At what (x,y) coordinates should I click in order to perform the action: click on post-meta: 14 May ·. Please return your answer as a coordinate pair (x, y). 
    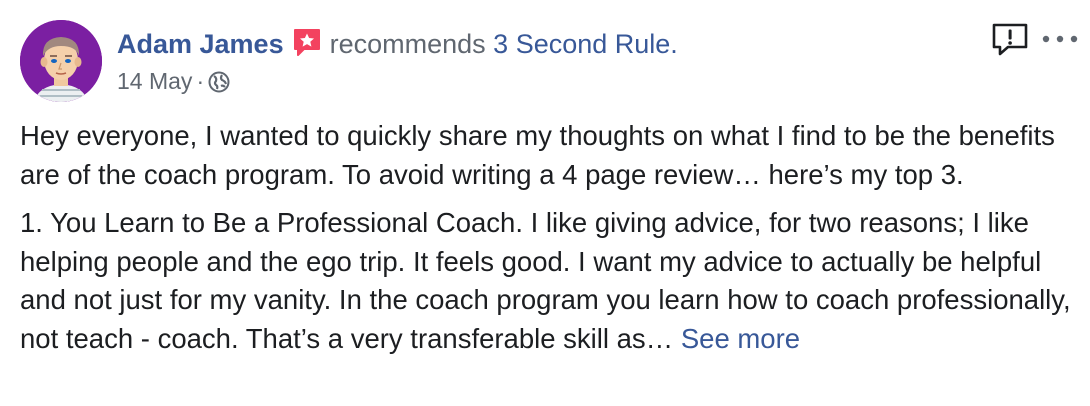
    Looking at the image, I should click on (173, 81).